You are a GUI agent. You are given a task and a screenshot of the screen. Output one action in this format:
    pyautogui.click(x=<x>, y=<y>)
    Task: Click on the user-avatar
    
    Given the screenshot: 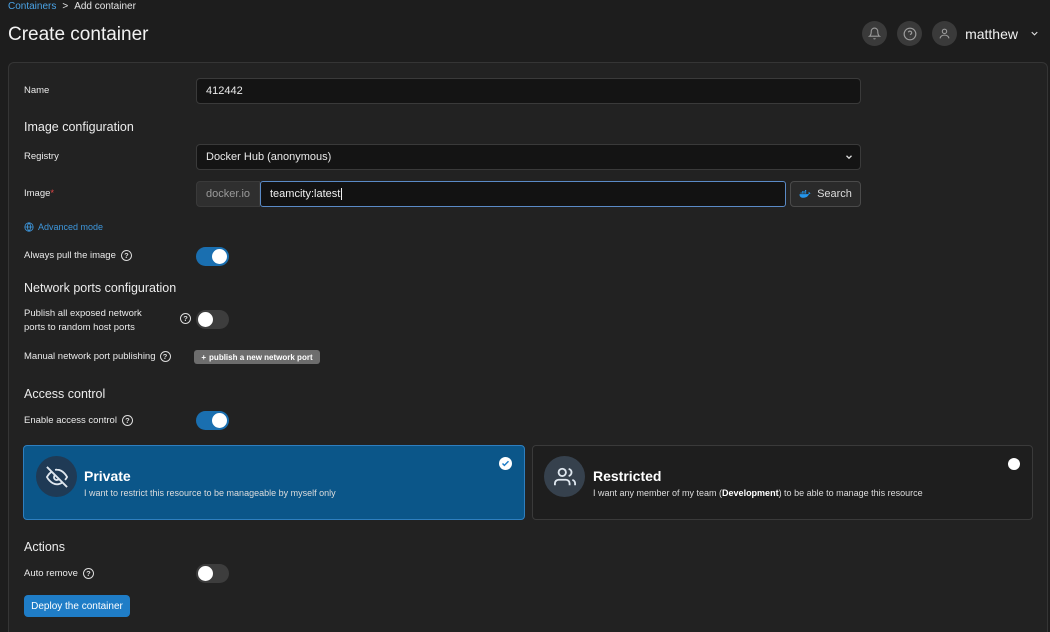 What is the action you would take?
    pyautogui.click(x=945, y=33)
    